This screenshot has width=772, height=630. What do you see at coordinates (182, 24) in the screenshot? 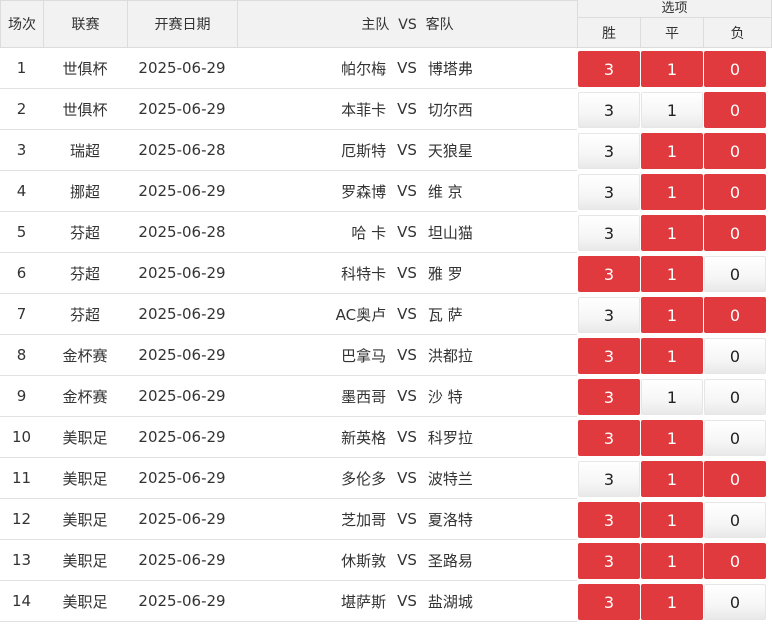
I see `header-date: 开赛日期` at bounding box center [182, 24].